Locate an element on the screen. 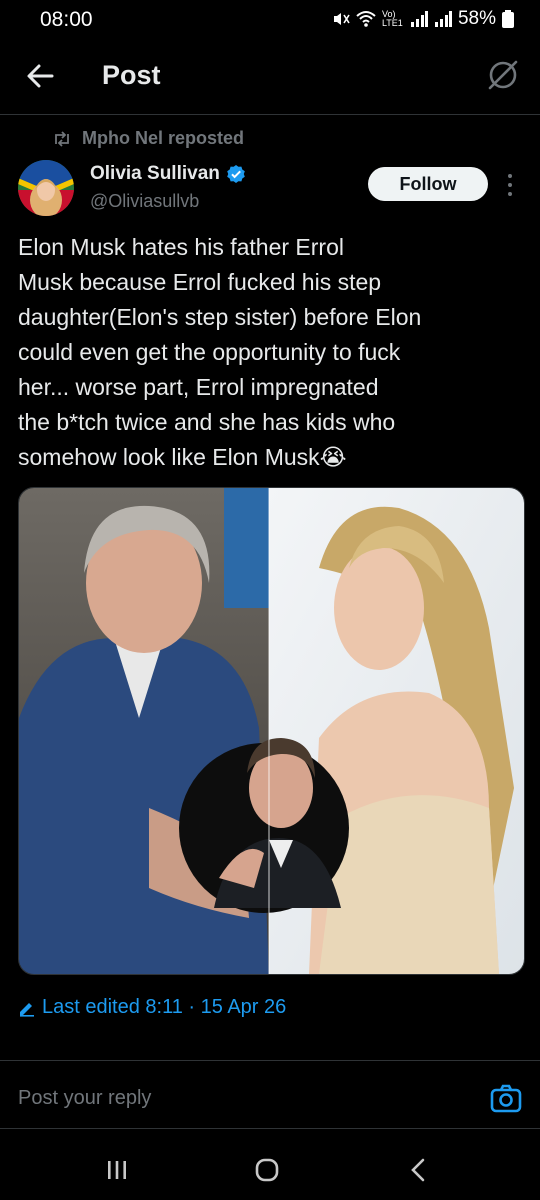 This screenshot has height=1200, width=540. repost-label: Mpho Nel reposted is located at coordinates (163, 138).